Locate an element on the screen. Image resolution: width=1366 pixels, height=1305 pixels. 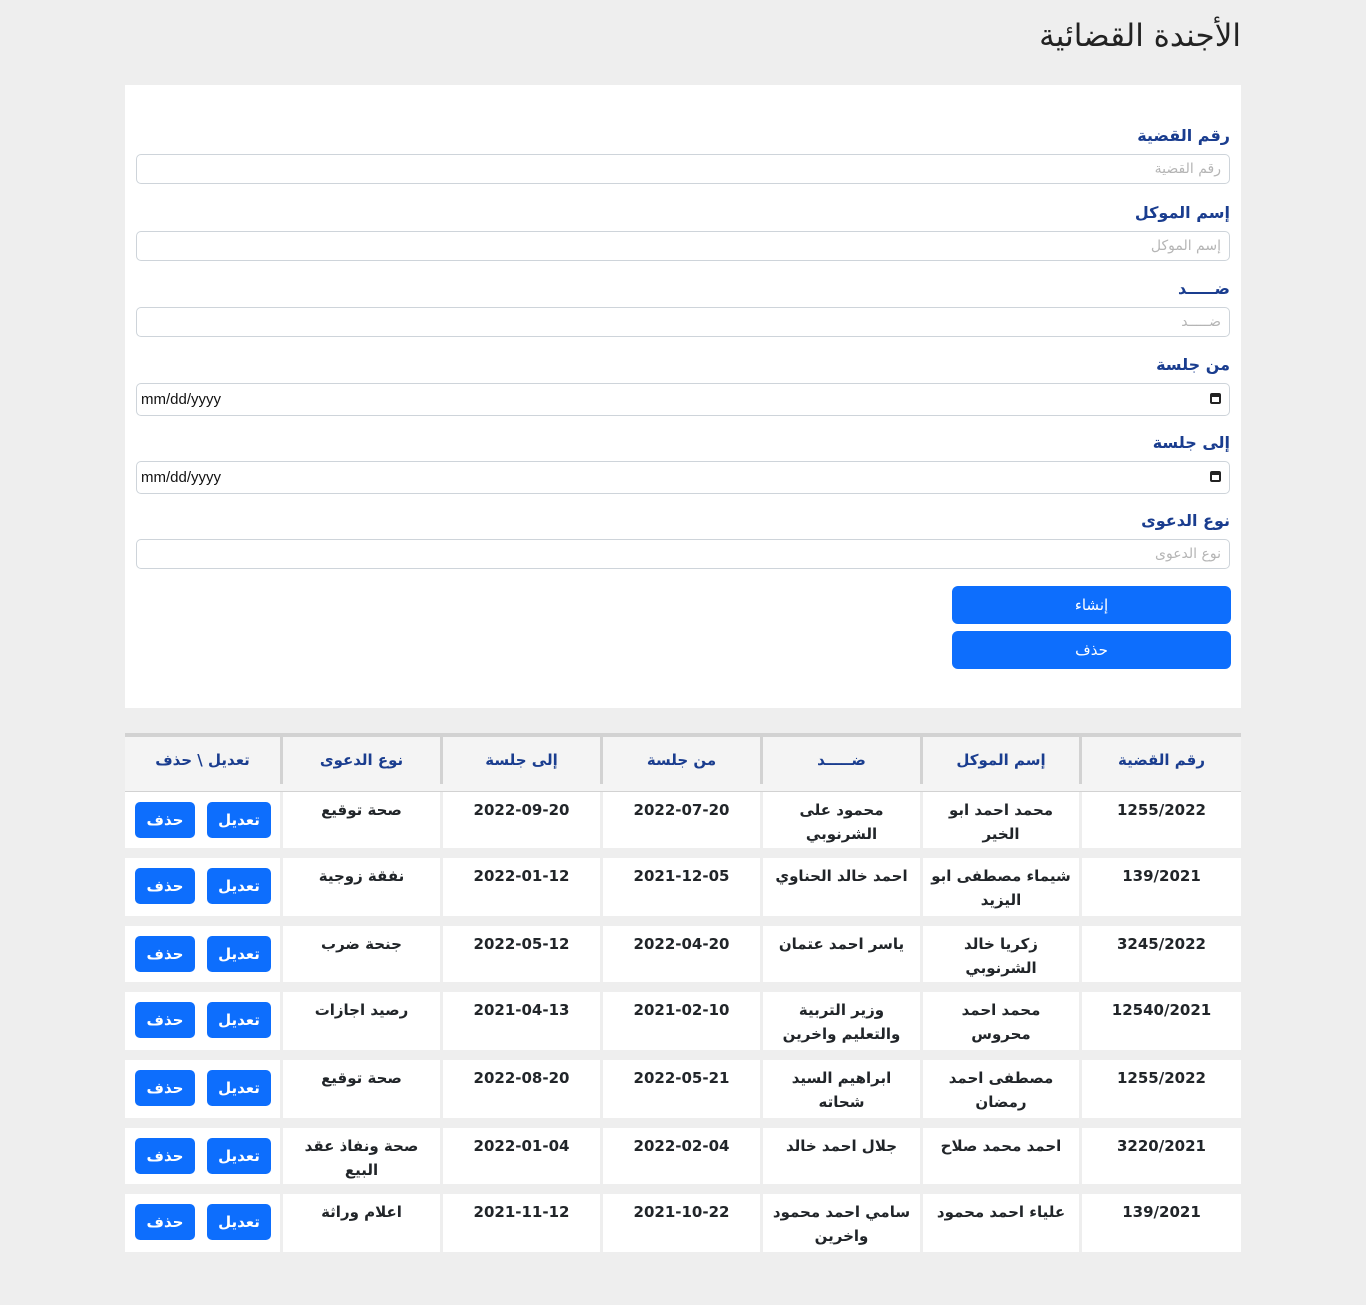
cell-client: محمد احمد محروس is located at coordinates (1002, 1021).